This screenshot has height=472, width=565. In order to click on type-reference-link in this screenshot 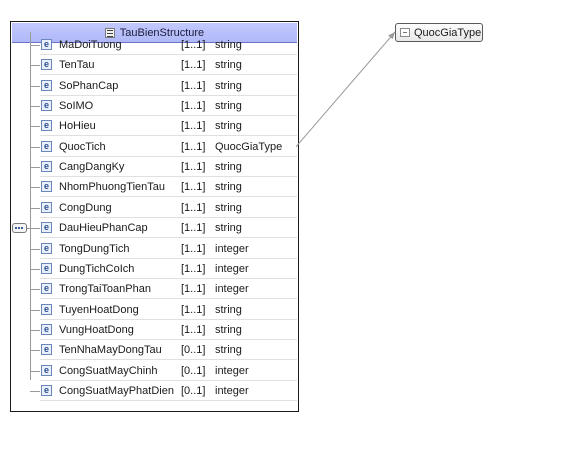, I will do `click(345, 89)`.